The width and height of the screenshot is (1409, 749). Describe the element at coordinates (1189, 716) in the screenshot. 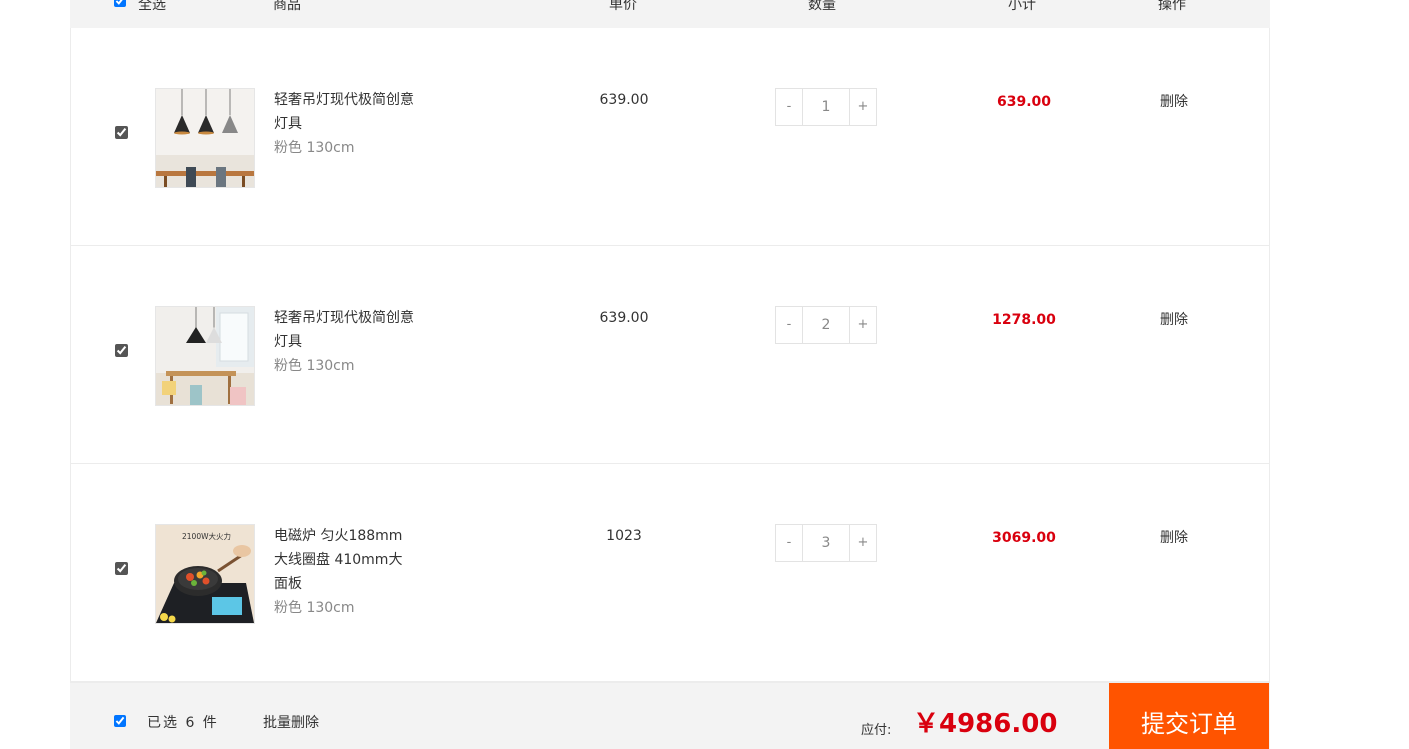

I see `submit-order-button: 提交订单` at that location.